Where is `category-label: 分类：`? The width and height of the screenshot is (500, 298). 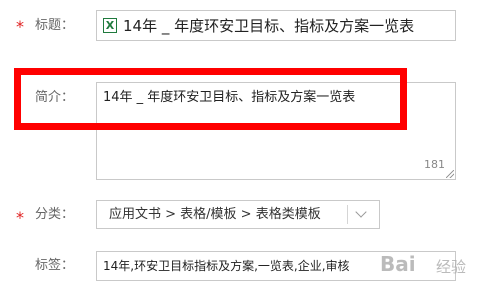 category-label: 分类： is located at coordinates (55, 214).